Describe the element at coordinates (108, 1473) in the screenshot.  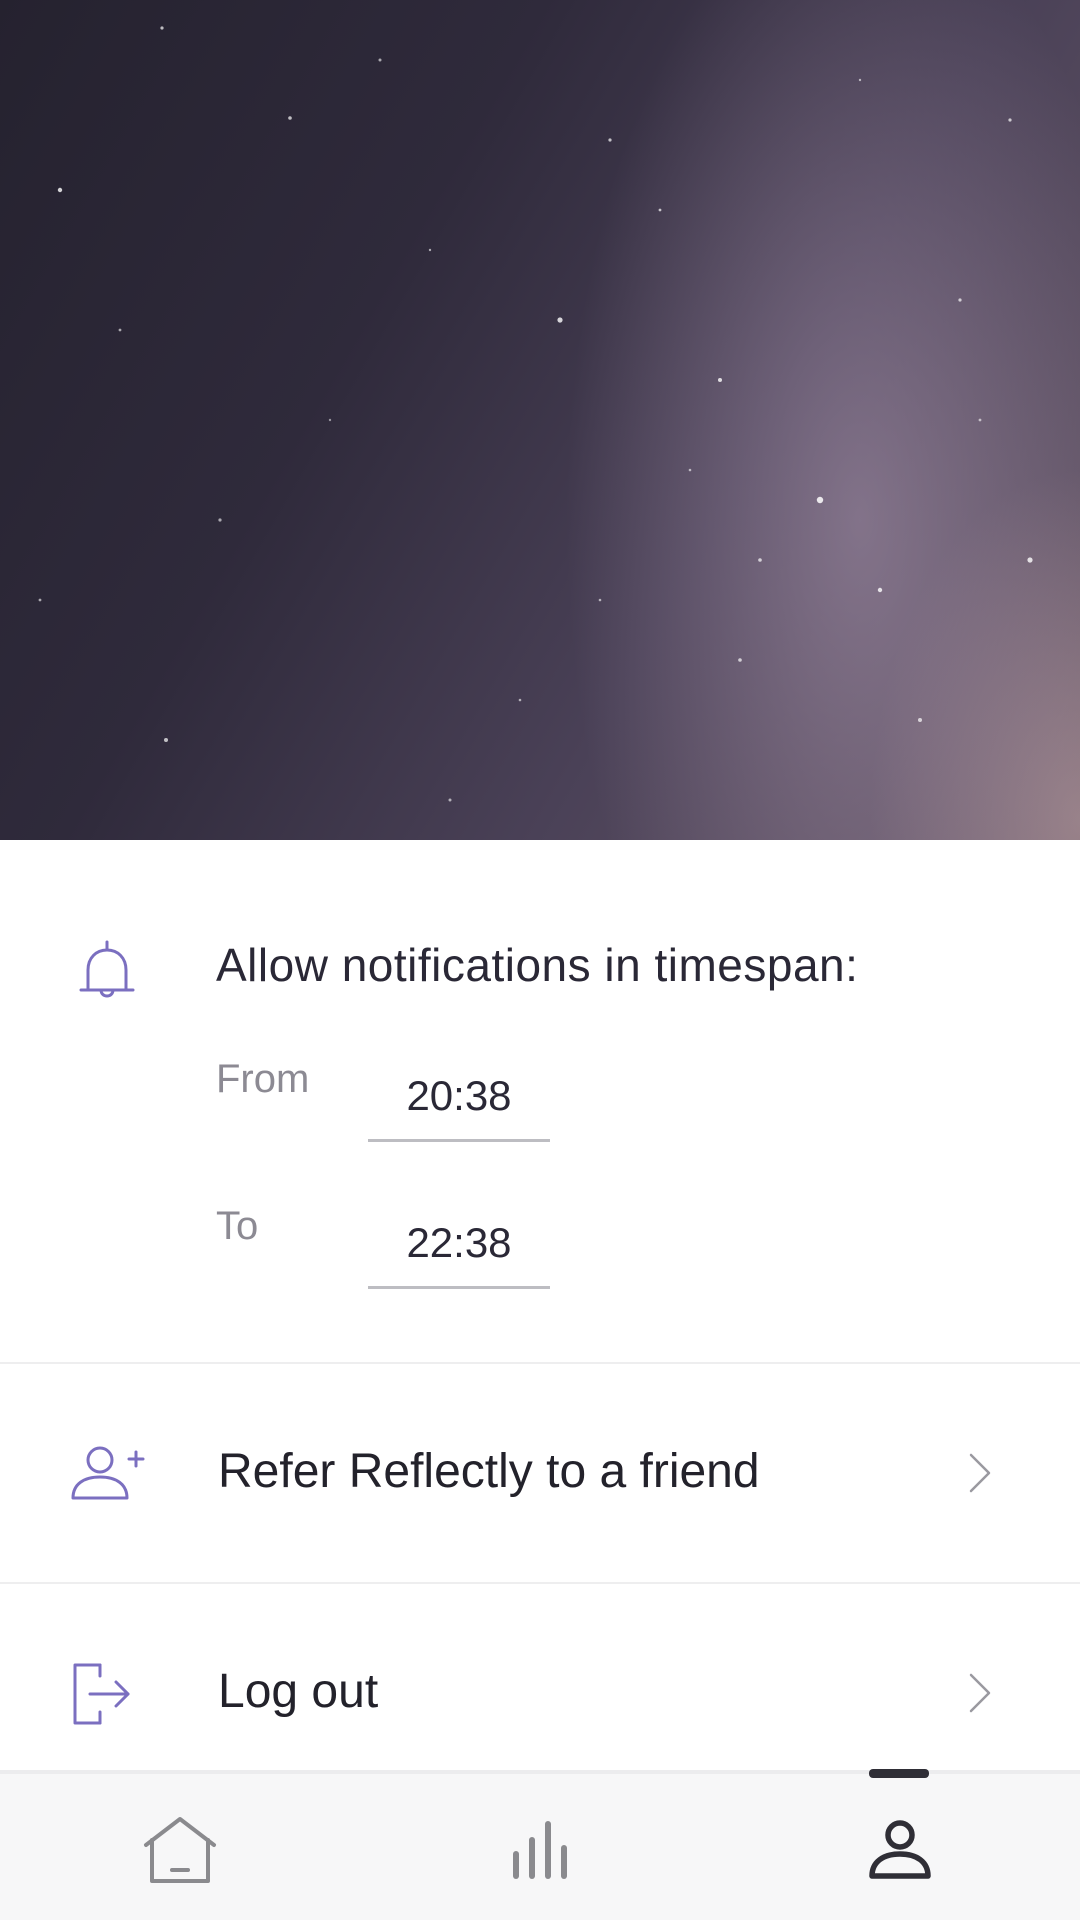
I see `add-user-icon` at that location.